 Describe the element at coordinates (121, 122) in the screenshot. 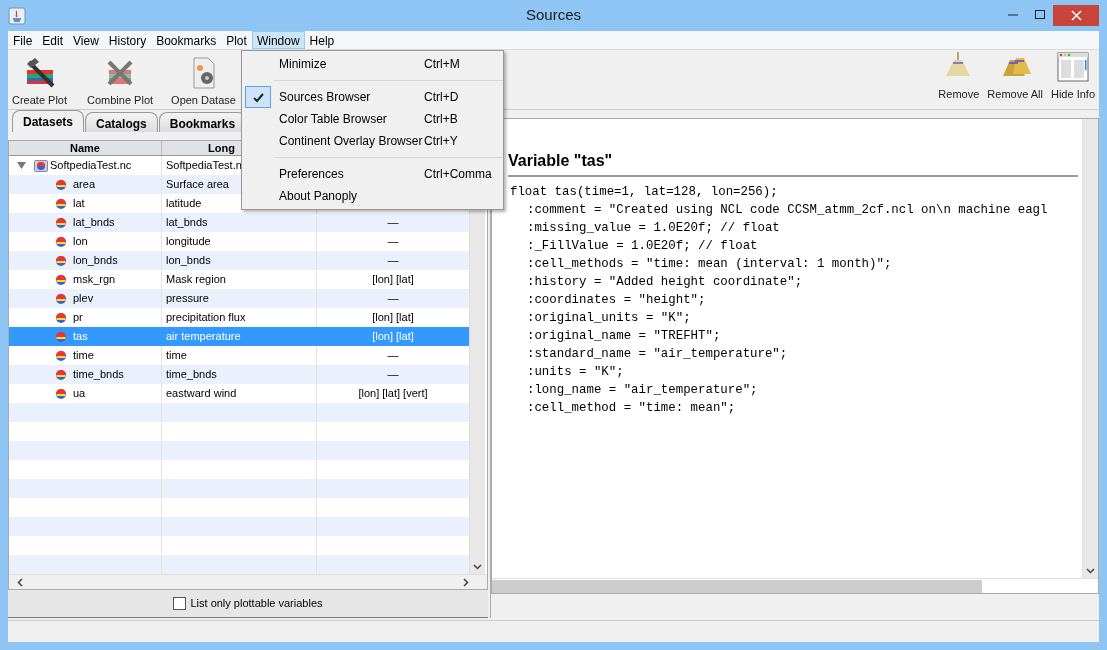

I see `tab: Catalogs` at that location.